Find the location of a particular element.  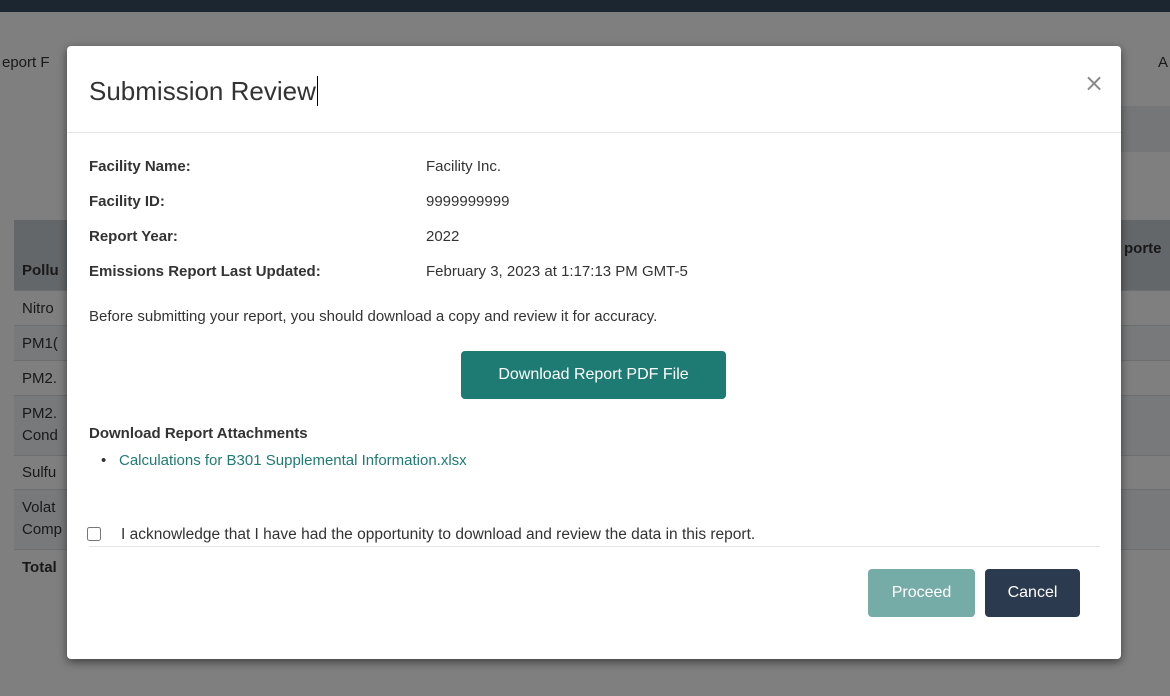

report-year-label: Report Year: is located at coordinates (133, 236).